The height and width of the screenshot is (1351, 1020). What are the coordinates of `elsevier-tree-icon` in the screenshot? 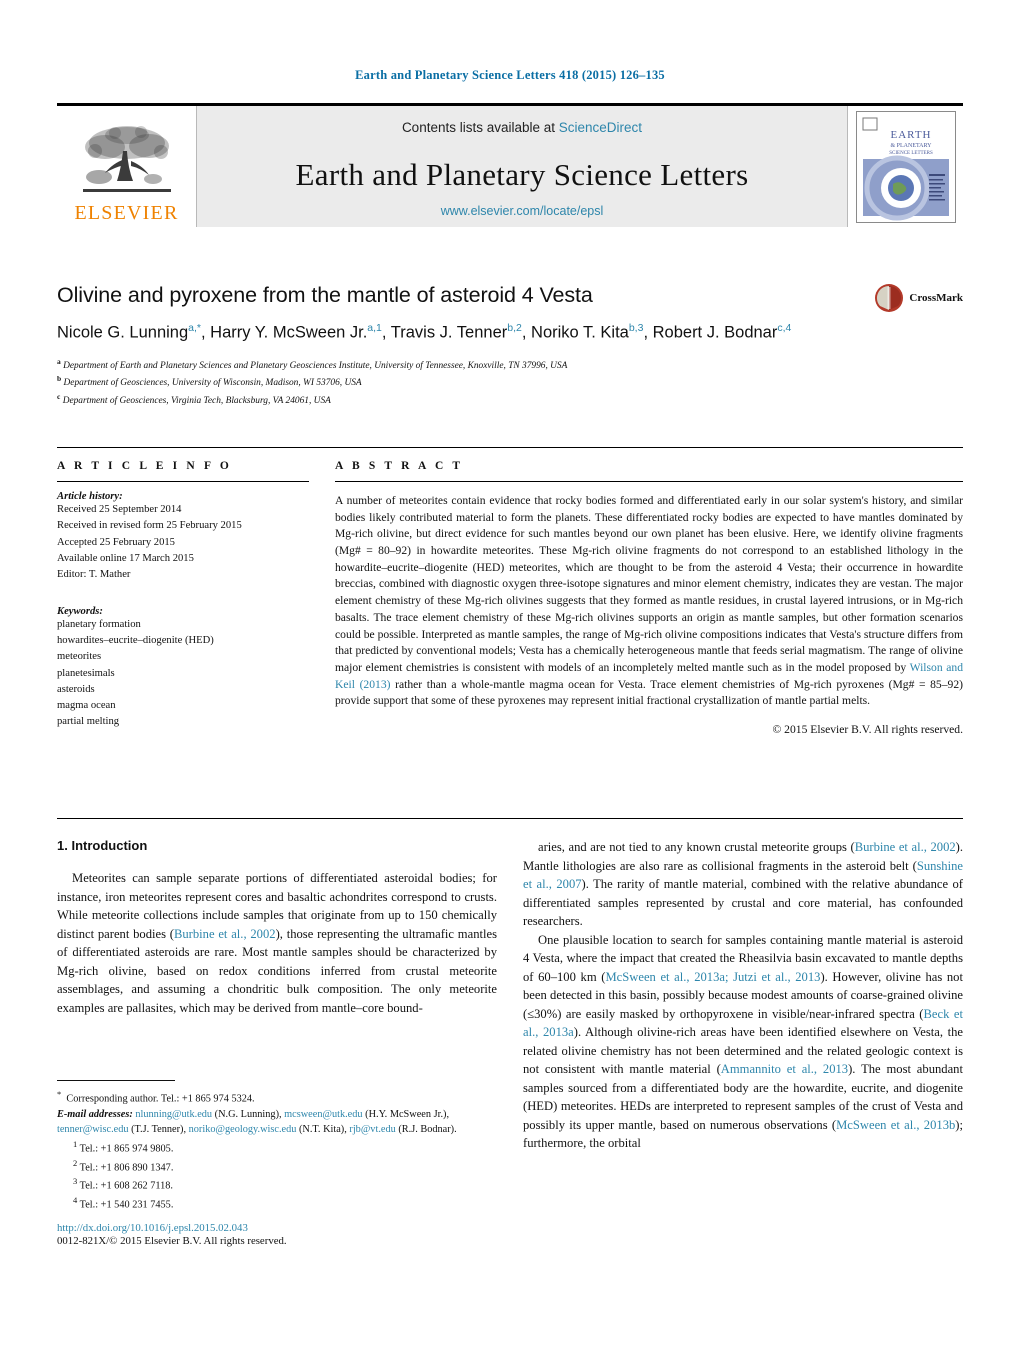 It's located at (126, 159).